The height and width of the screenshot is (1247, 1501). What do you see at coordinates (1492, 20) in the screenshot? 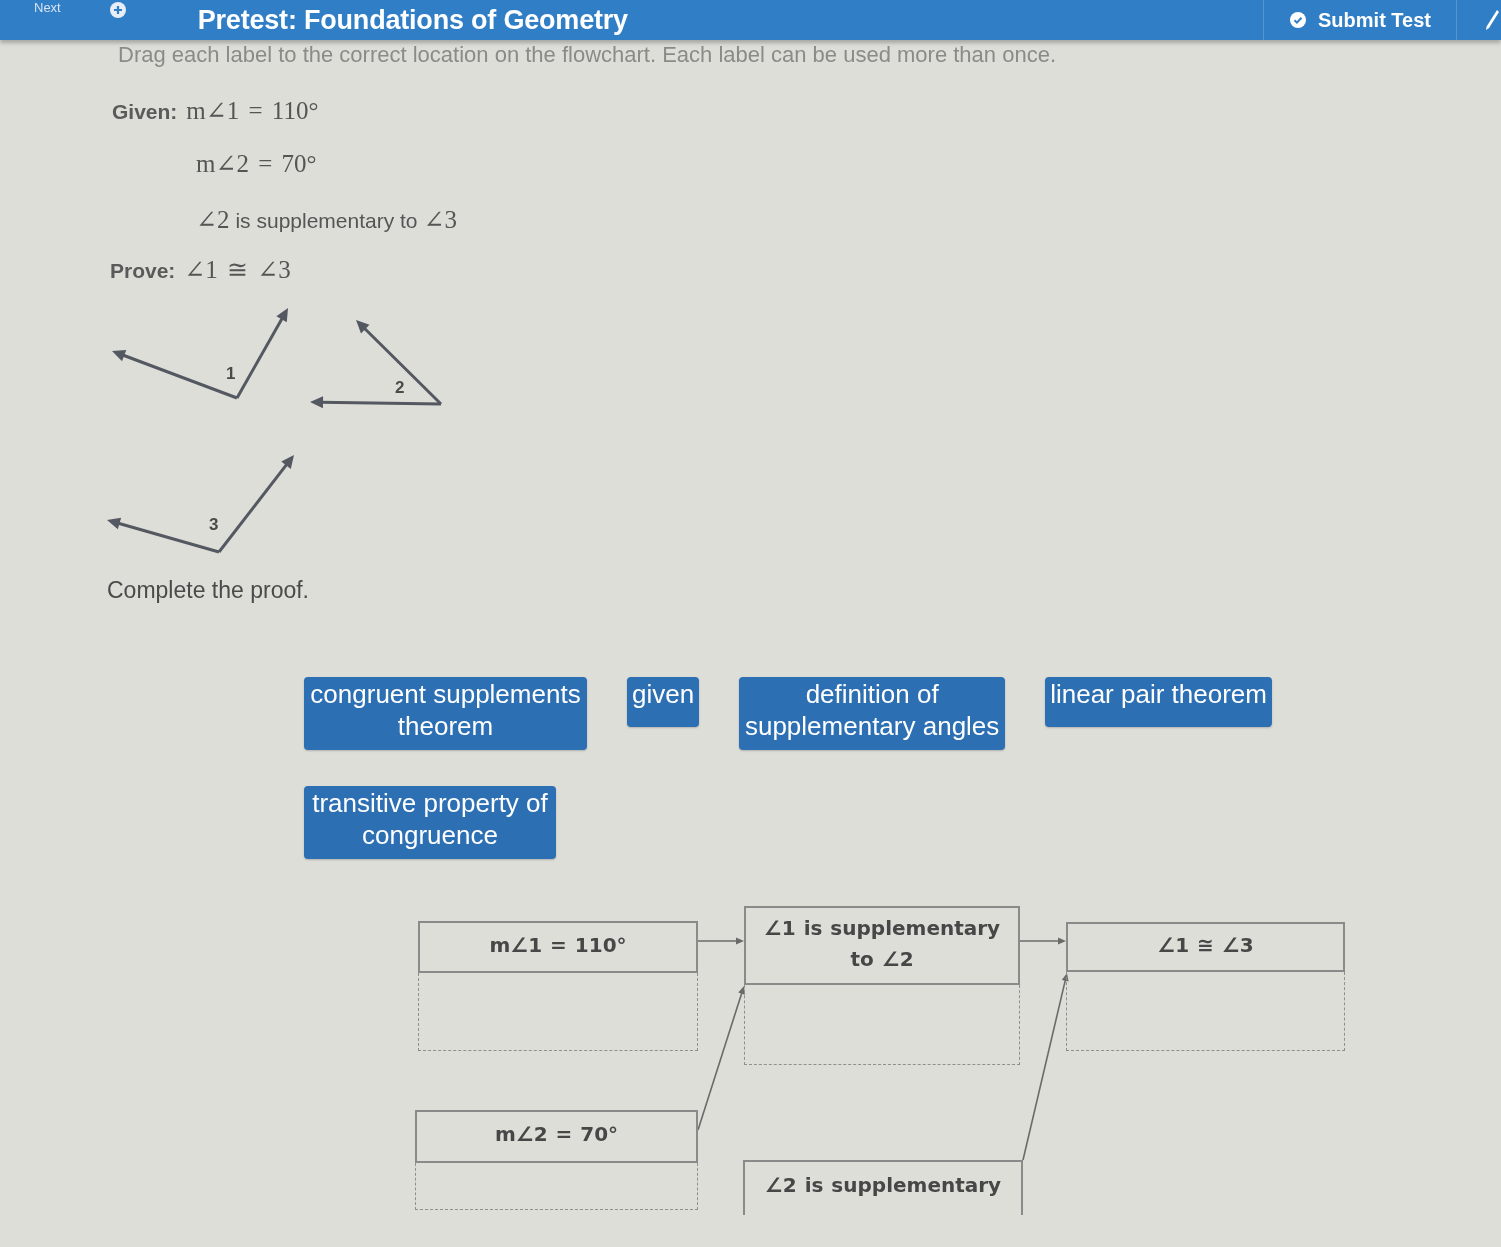
I see `pencil-icon` at bounding box center [1492, 20].